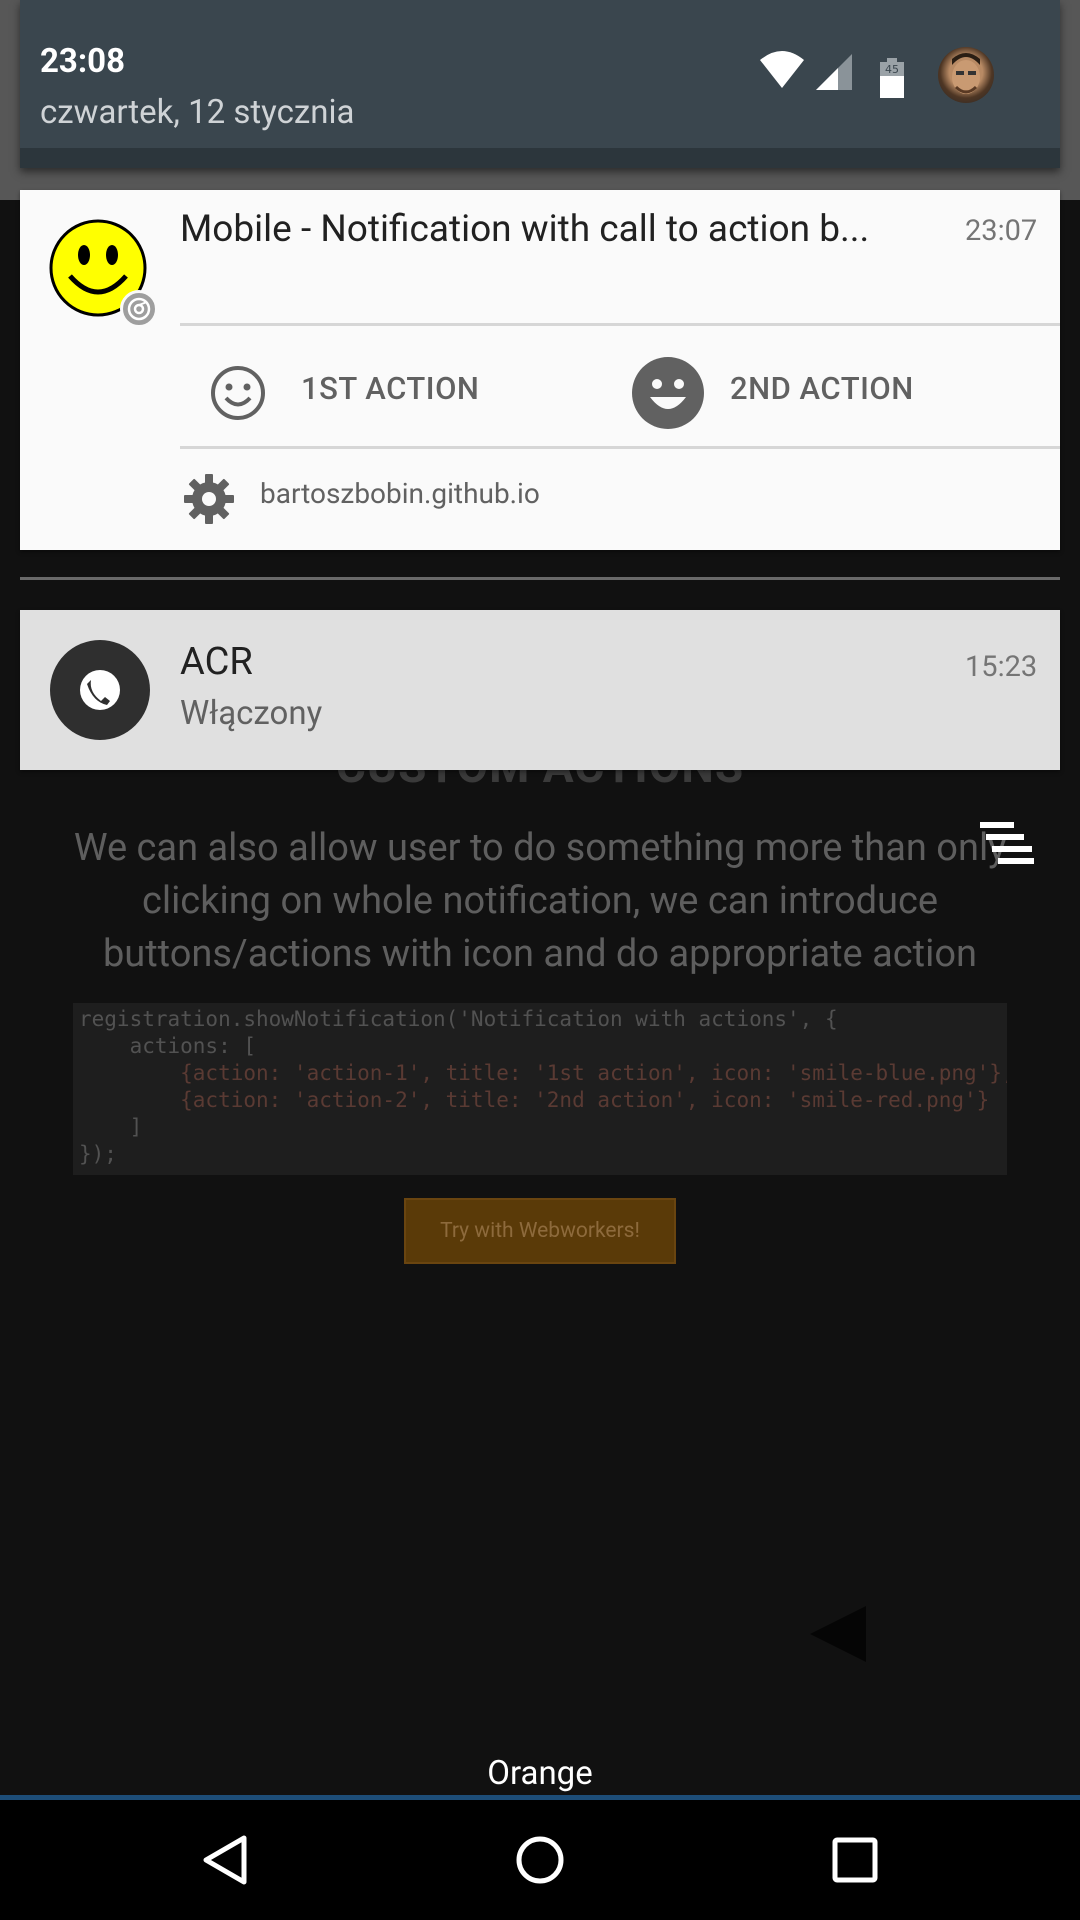  I want to click on try-webworkers-button: Try with Webworkers!, so click(540, 1231).